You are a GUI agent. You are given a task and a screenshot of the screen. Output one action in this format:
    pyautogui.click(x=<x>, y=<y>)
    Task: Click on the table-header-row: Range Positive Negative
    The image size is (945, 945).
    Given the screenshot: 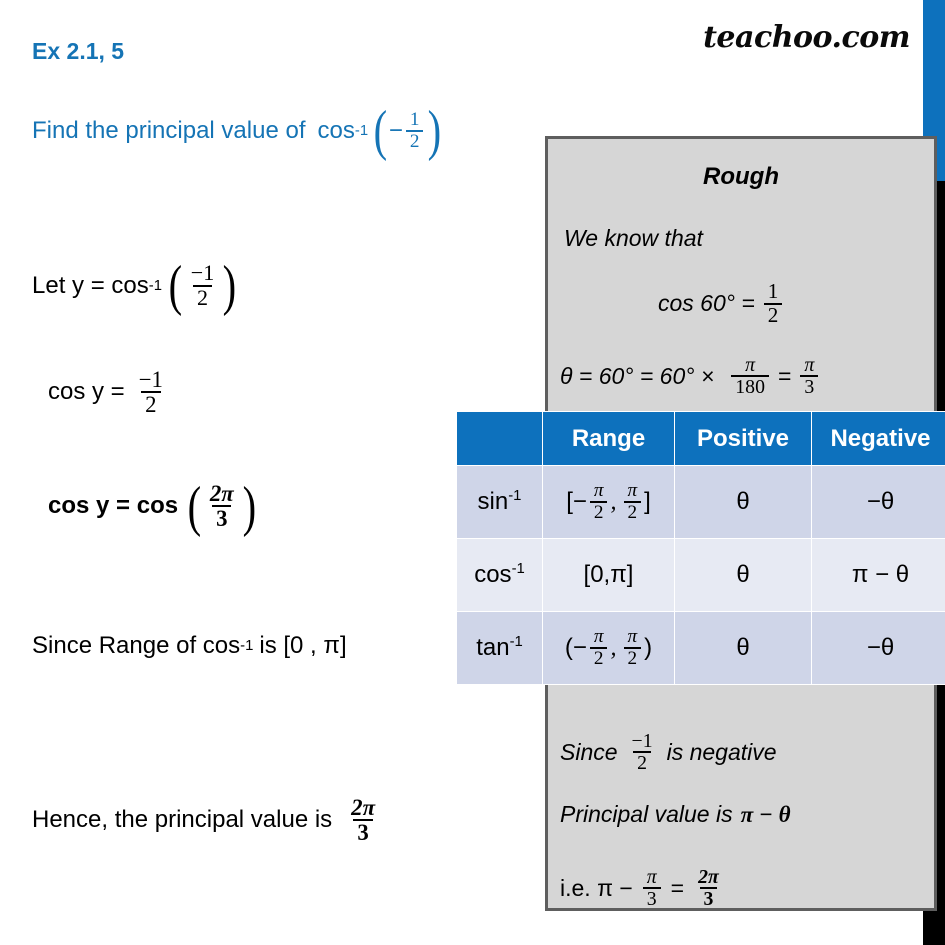 What is the action you would take?
    pyautogui.click(x=700, y=438)
    